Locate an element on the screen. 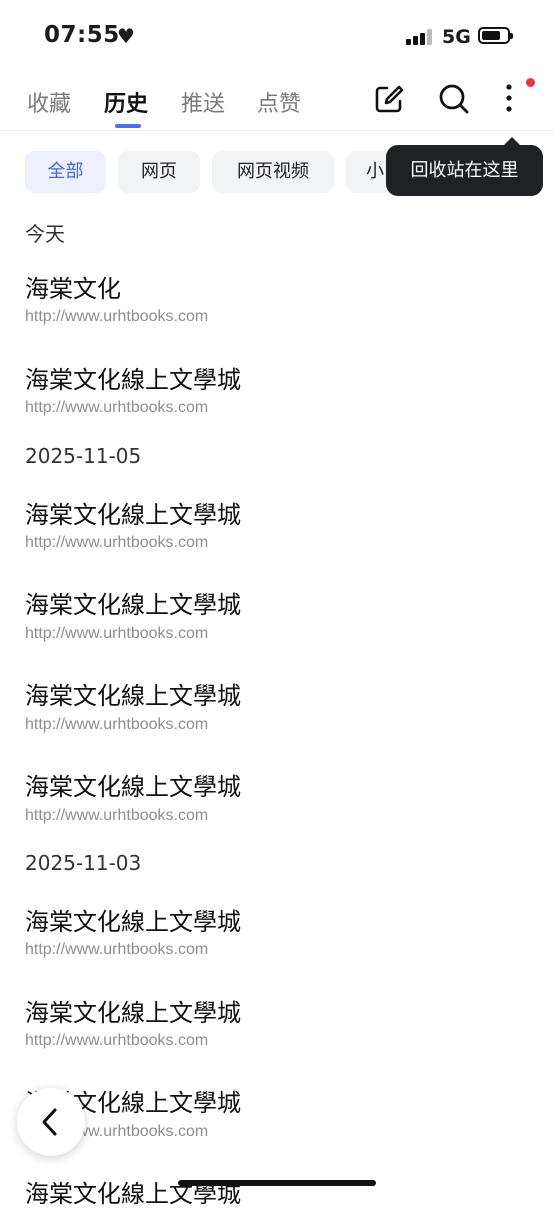 This screenshot has width=554, height=1209. battery-icon is located at coordinates (495, 35).